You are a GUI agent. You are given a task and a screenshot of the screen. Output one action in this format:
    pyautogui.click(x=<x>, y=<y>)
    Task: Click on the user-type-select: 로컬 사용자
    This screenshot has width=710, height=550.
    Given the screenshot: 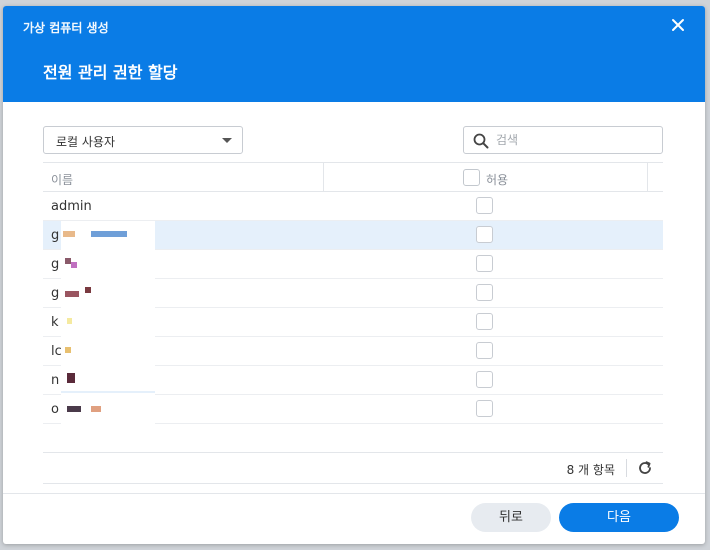 What is the action you would take?
    pyautogui.click(x=143, y=140)
    